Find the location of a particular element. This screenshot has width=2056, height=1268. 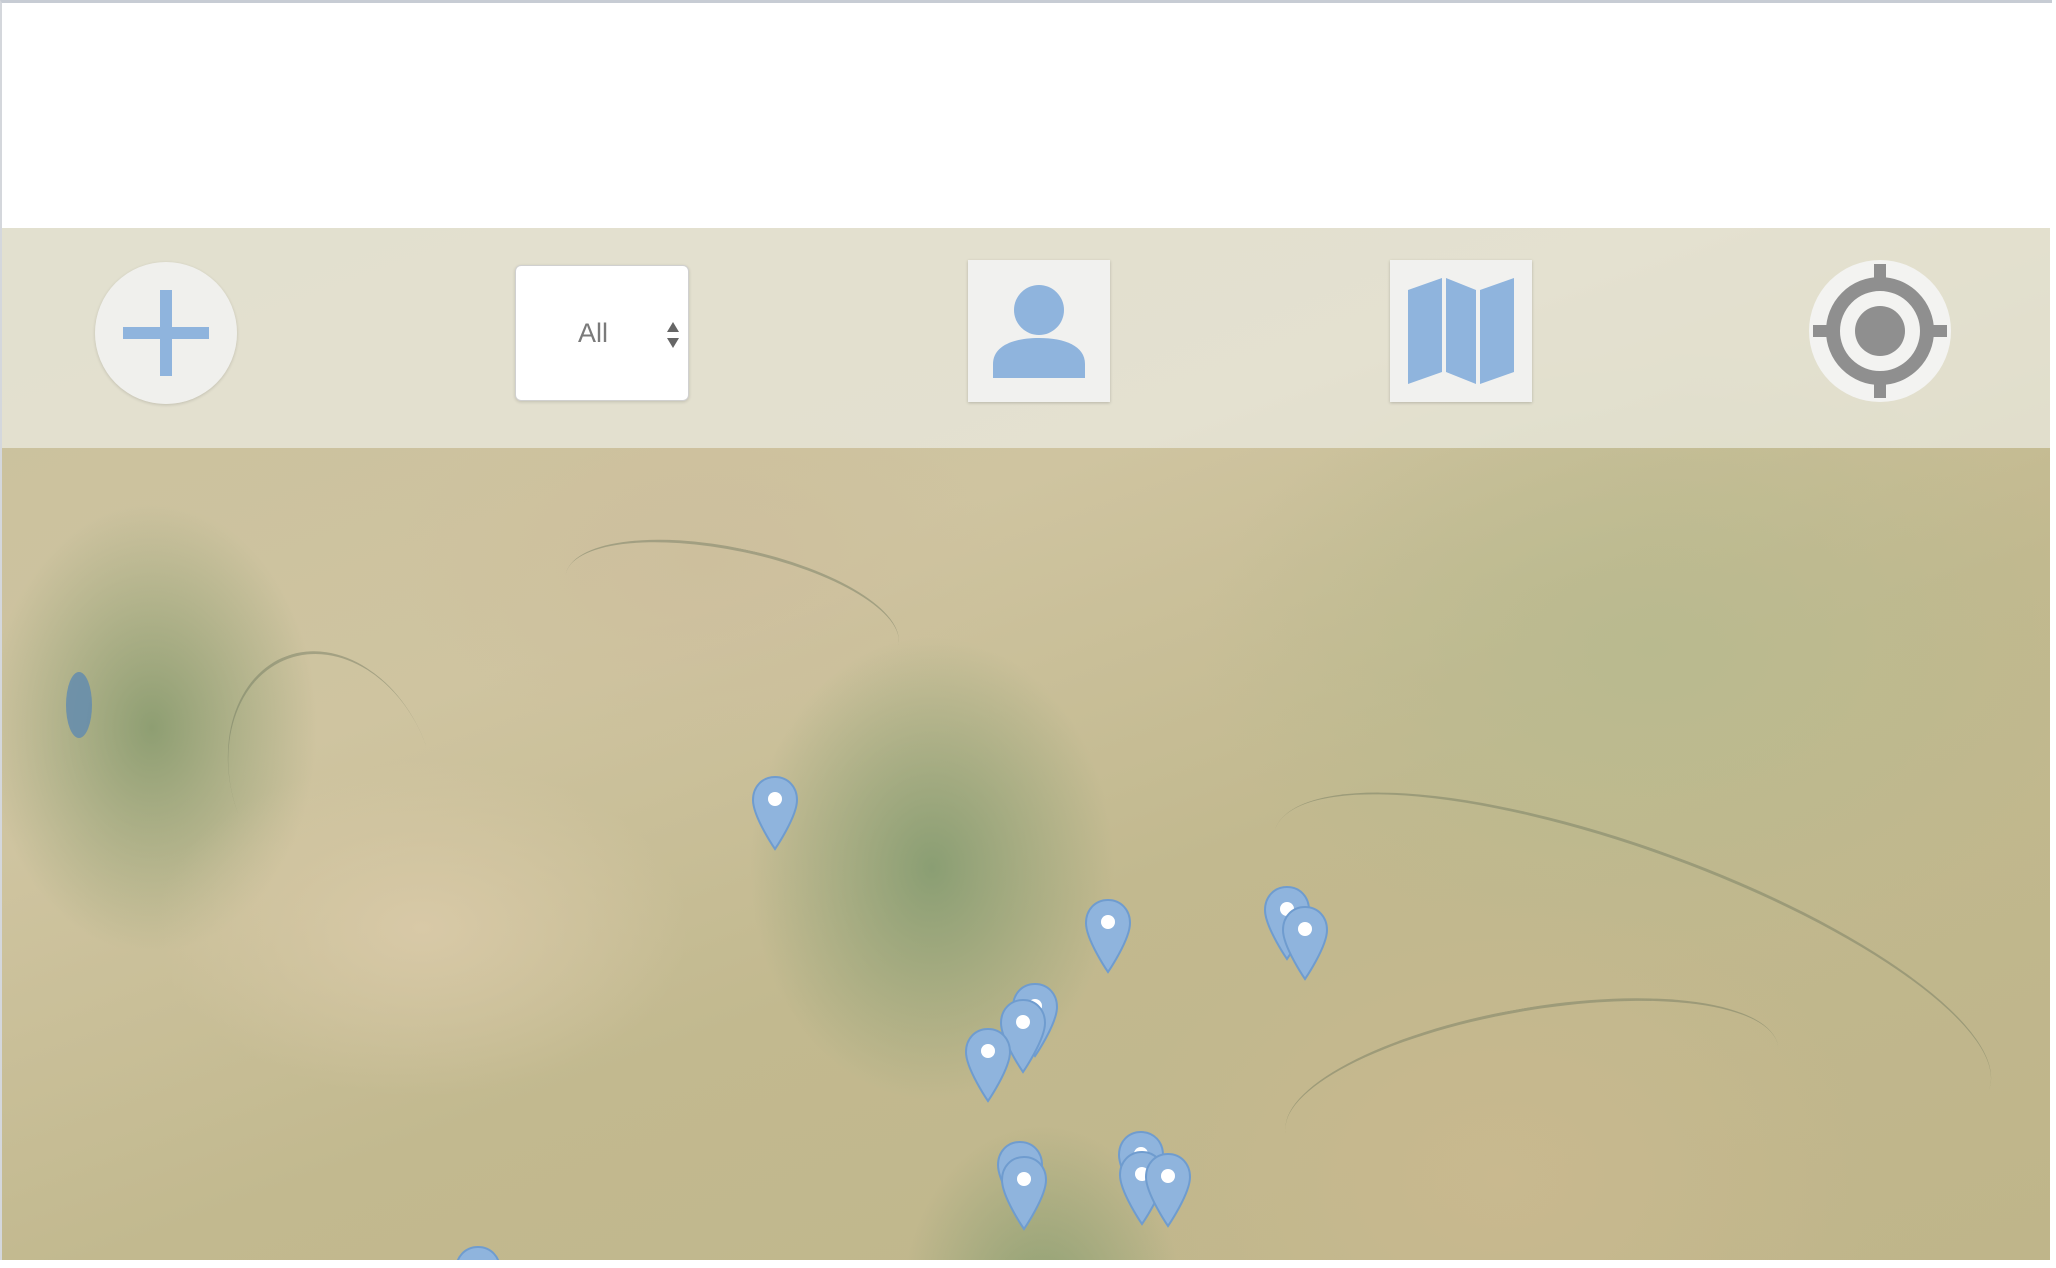

map-layers-button is located at coordinates (1461, 331).